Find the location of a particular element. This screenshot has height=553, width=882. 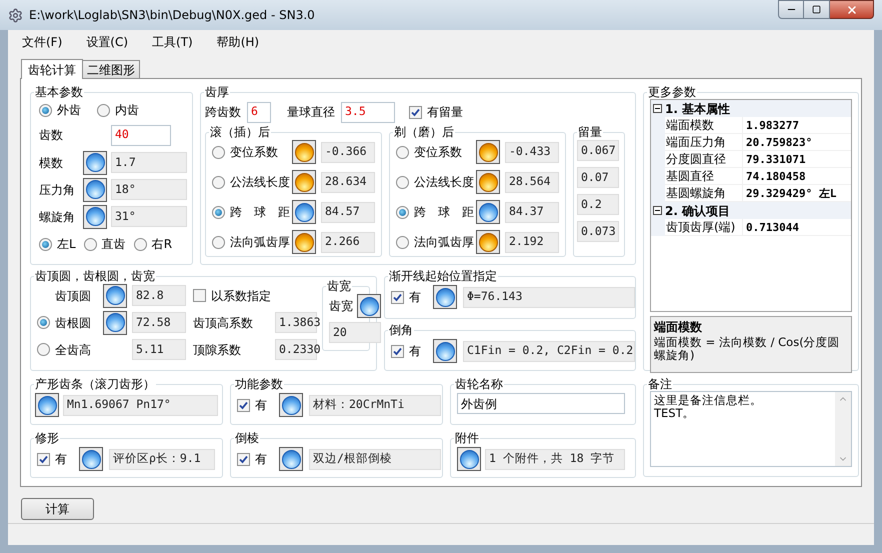

value-field: 28.634 is located at coordinates (348, 182).